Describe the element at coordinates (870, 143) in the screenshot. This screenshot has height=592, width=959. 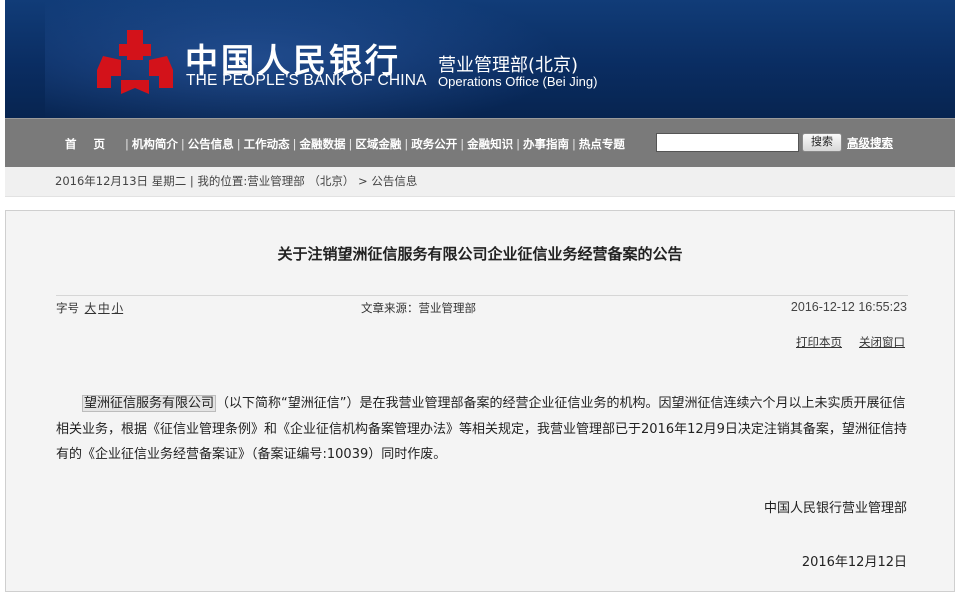
I see `advanced-search-link: 高级搜索` at that location.